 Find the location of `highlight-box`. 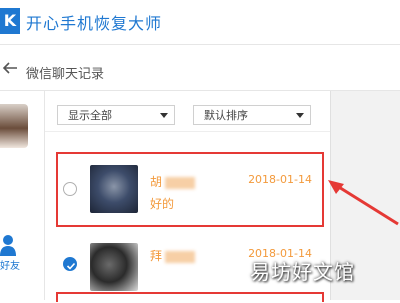

highlight-box is located at coordinates (190, 297).